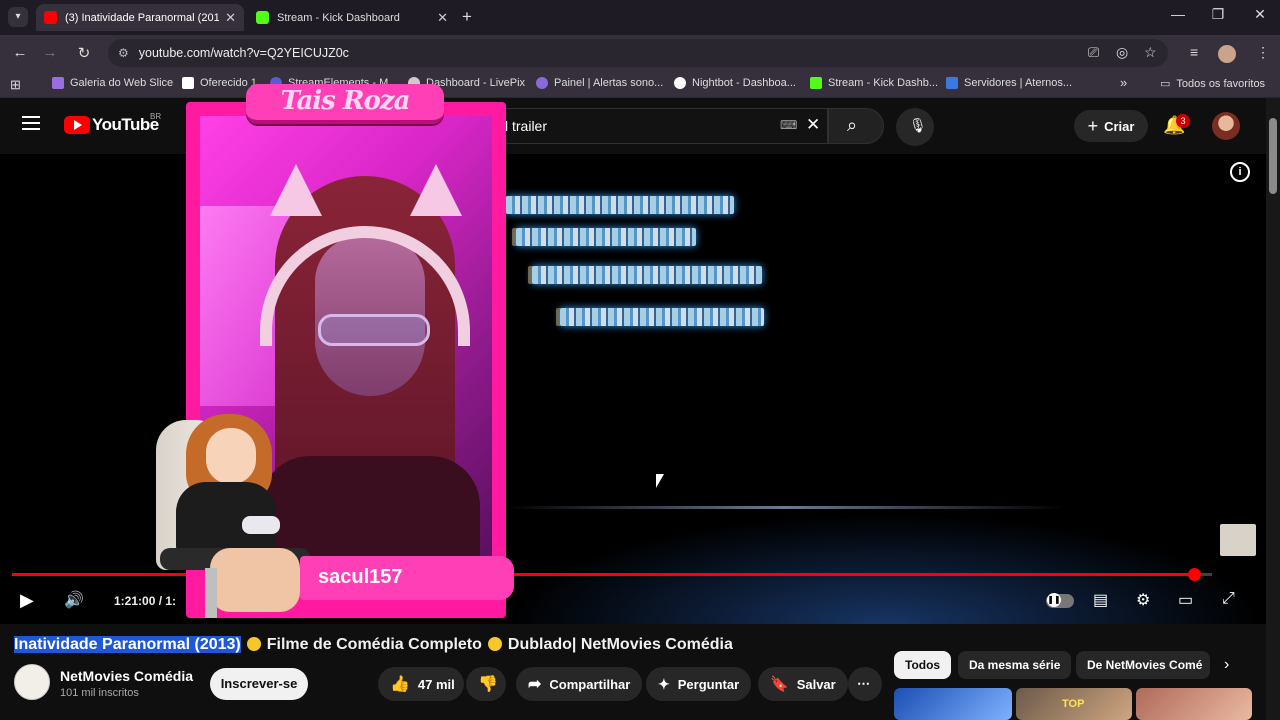 This screenshot has width=1280, height=720. Describe the element at coordinates (1185, 600) in the screenshot. I see `theater-mode-icon: ▭` at that location.